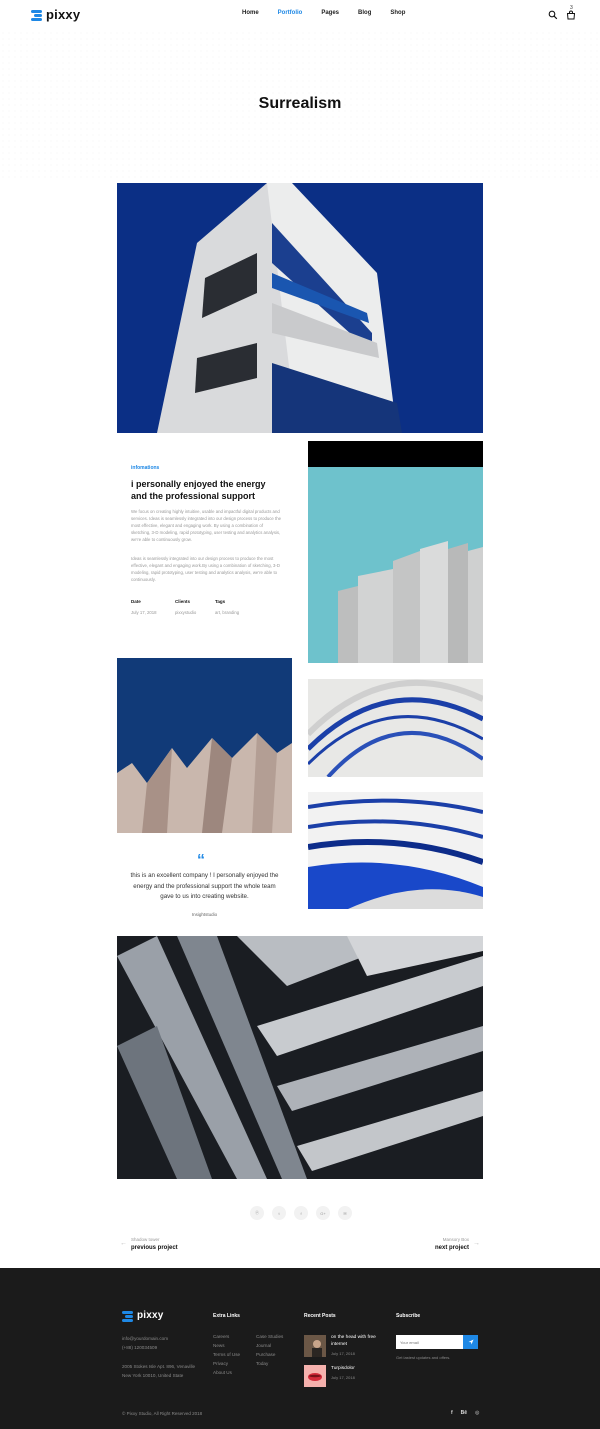 Image resolution: width=600 pixels, height=1429 pixels. I want to click on info-label: infomations, so click(145, 468).